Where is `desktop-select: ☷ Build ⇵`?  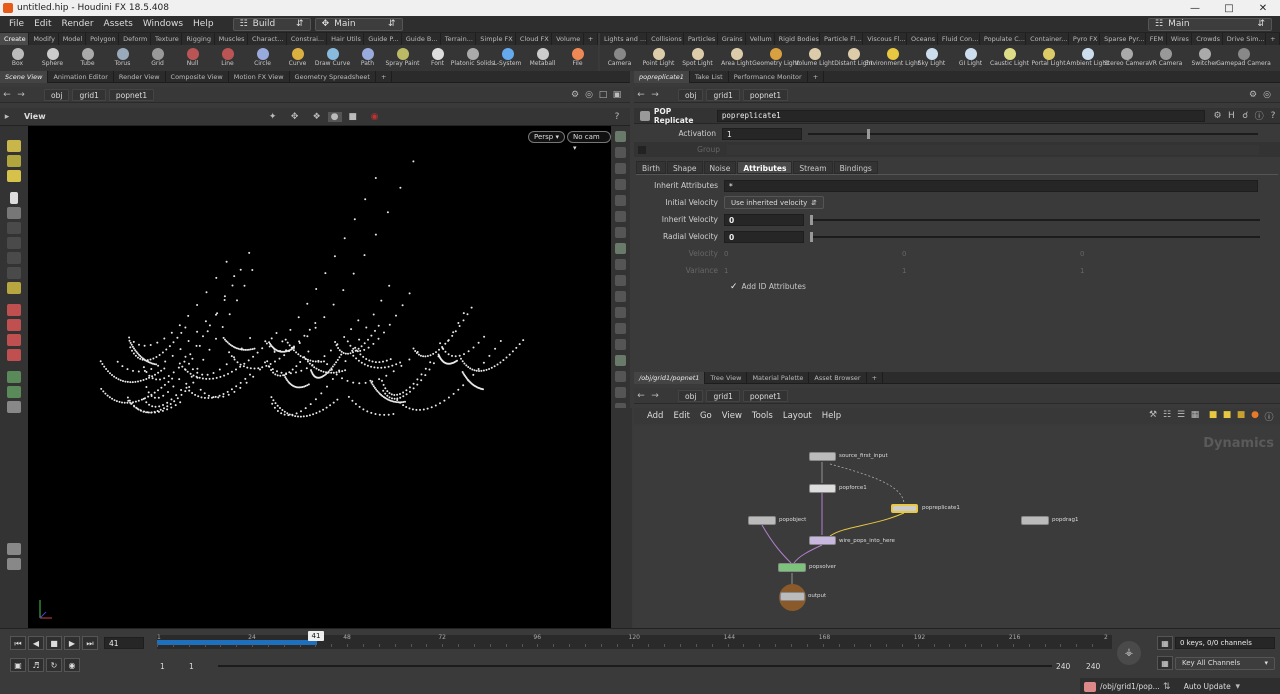
desktop-select: ☷ Build ⇵ is located at coordinates (271, 24).